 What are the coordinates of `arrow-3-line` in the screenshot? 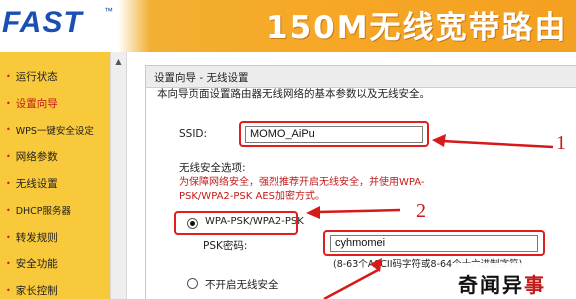 It's located at (351, 283).